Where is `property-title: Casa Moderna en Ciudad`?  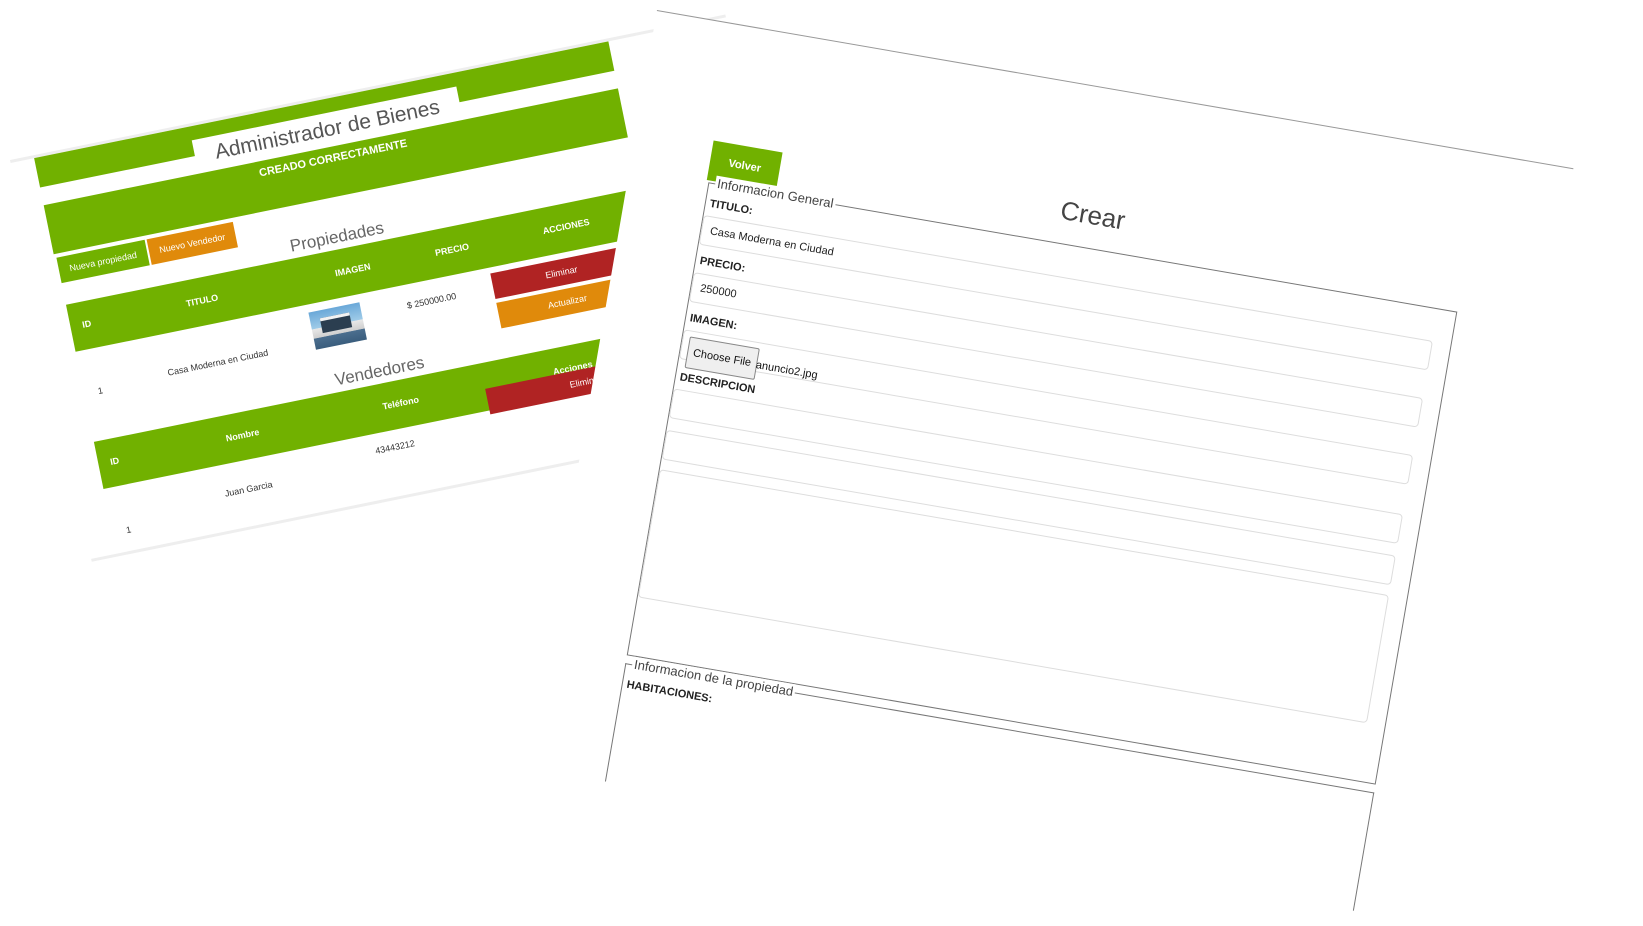 property-title: Casa Moderna en Ciudad is located at coordinates (218, 362).